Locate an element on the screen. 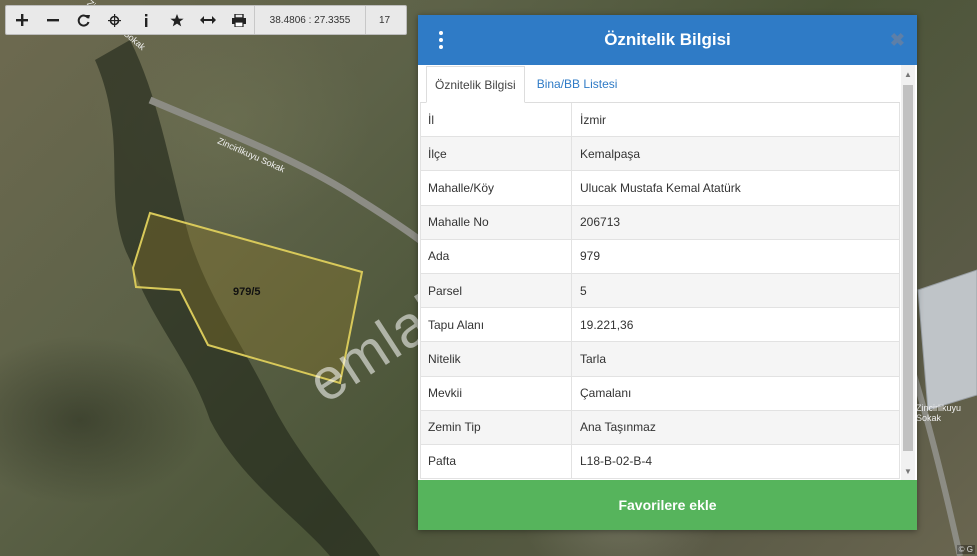  row-value: L18-B-02-B-4 is located at coordinates (736, 461).